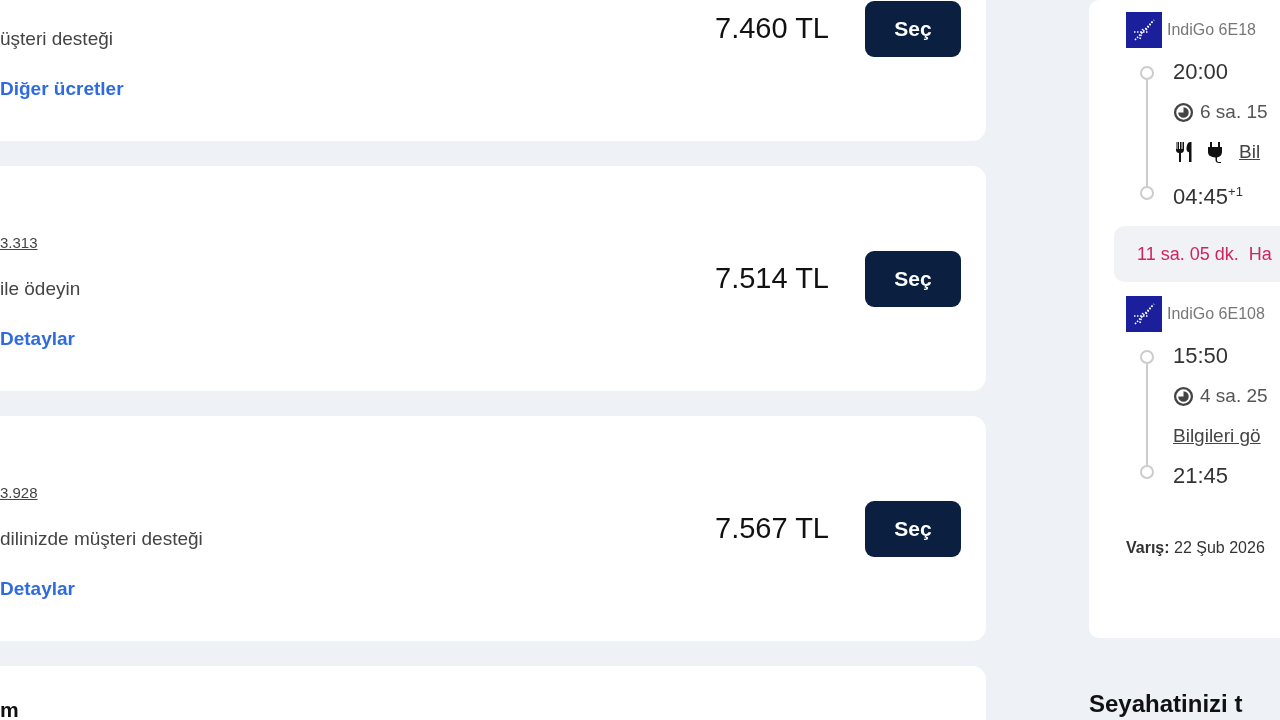 The width and height of the screenshot is (1280, 720). What do you see at coordinates (1208, 197) in the screenshot?
I see `arrival-time: 04:45$^{+1}$` at bounding box center [1208, 197].